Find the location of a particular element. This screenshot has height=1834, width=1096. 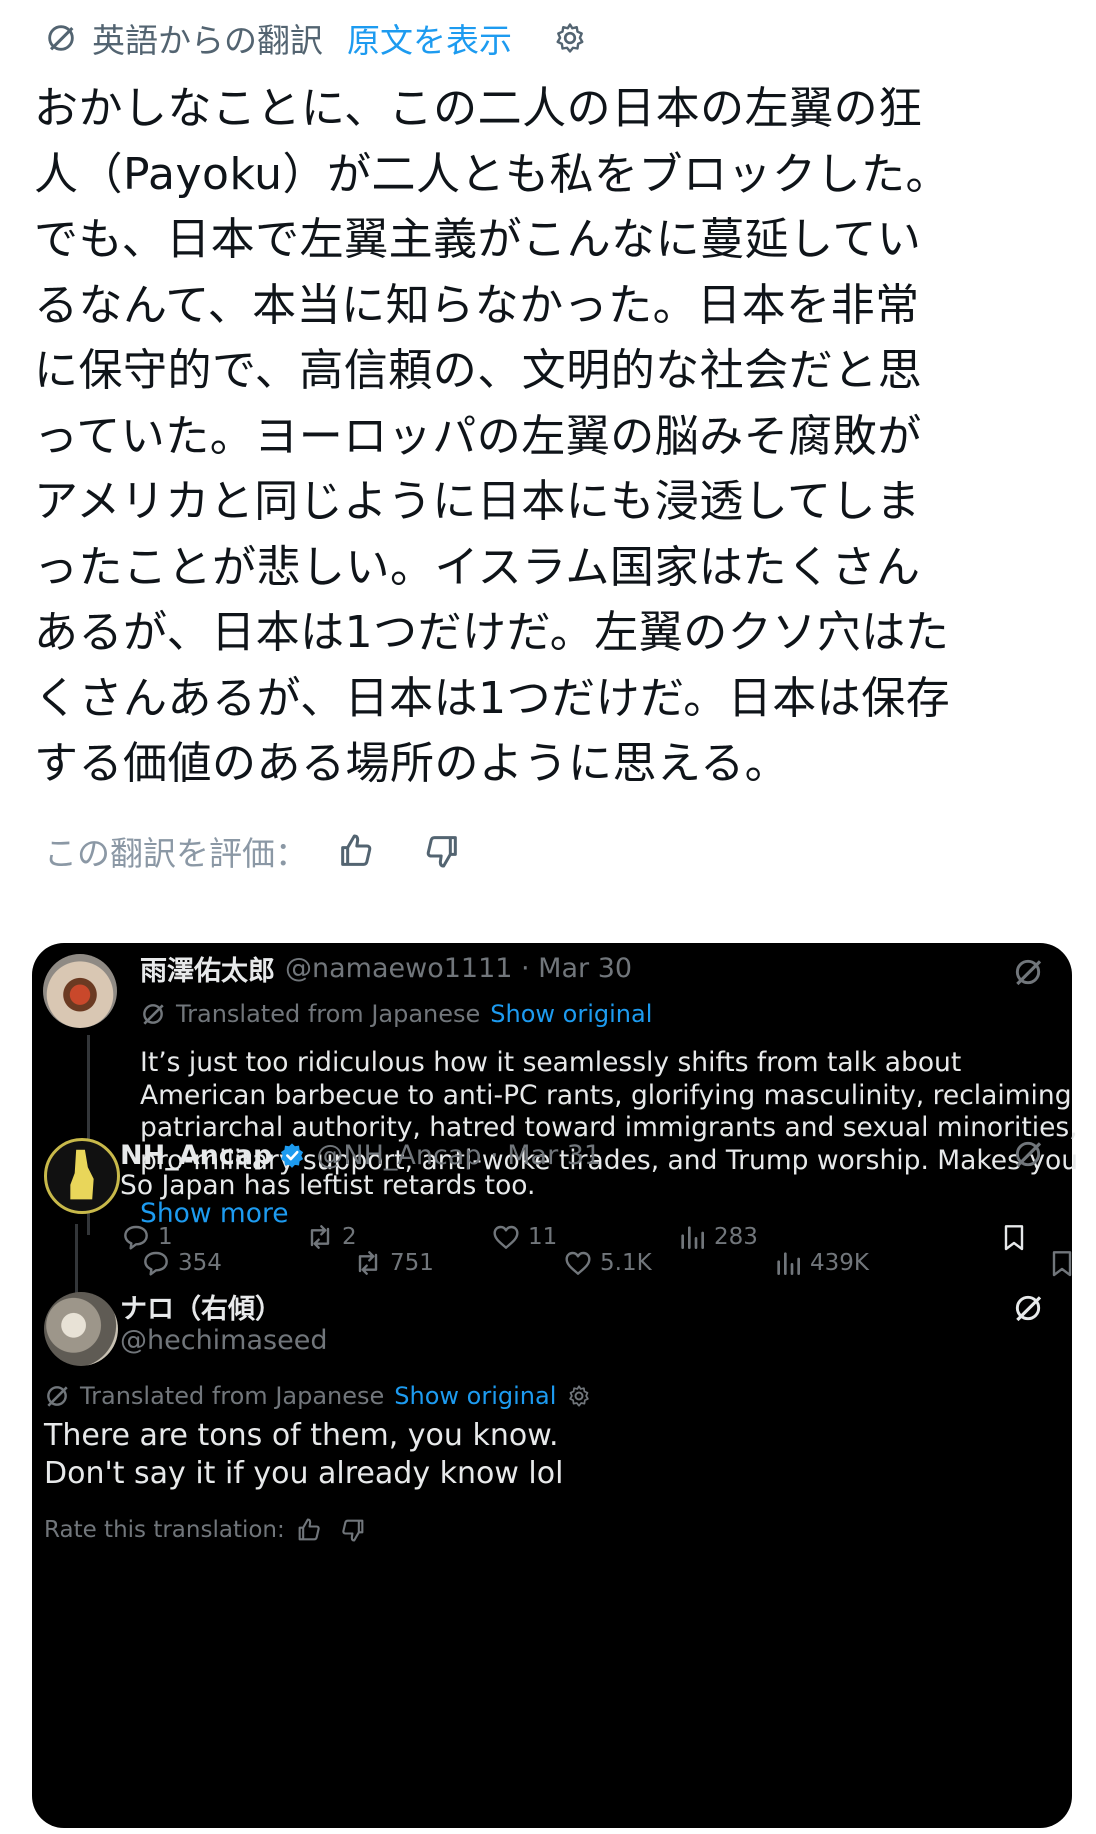

nh-state-icon is located at coordinates (82, 1174).